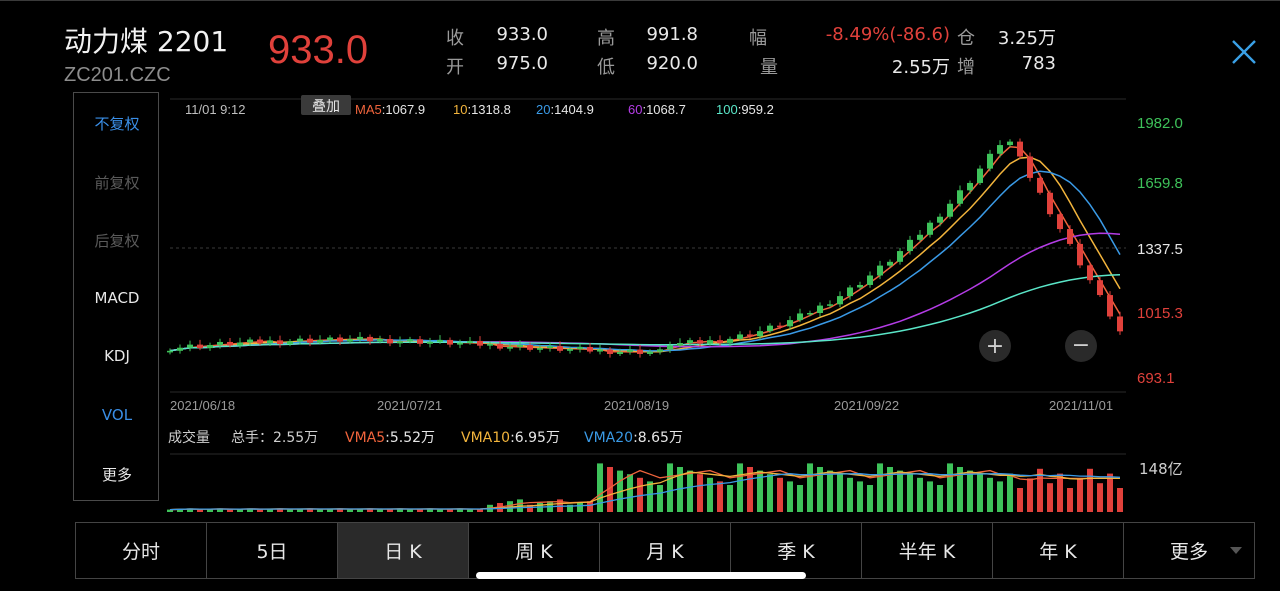  I want to click on date-tick-label: 2021/11/01, so click(1081, 405).